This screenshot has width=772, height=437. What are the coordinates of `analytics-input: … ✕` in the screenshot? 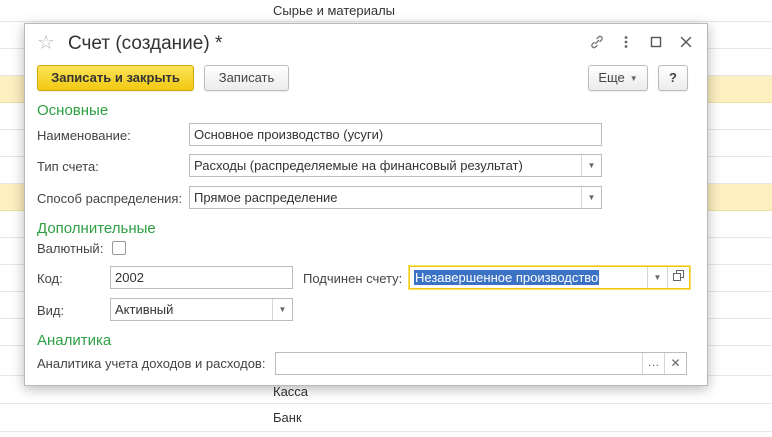 It's located at (481, 363).